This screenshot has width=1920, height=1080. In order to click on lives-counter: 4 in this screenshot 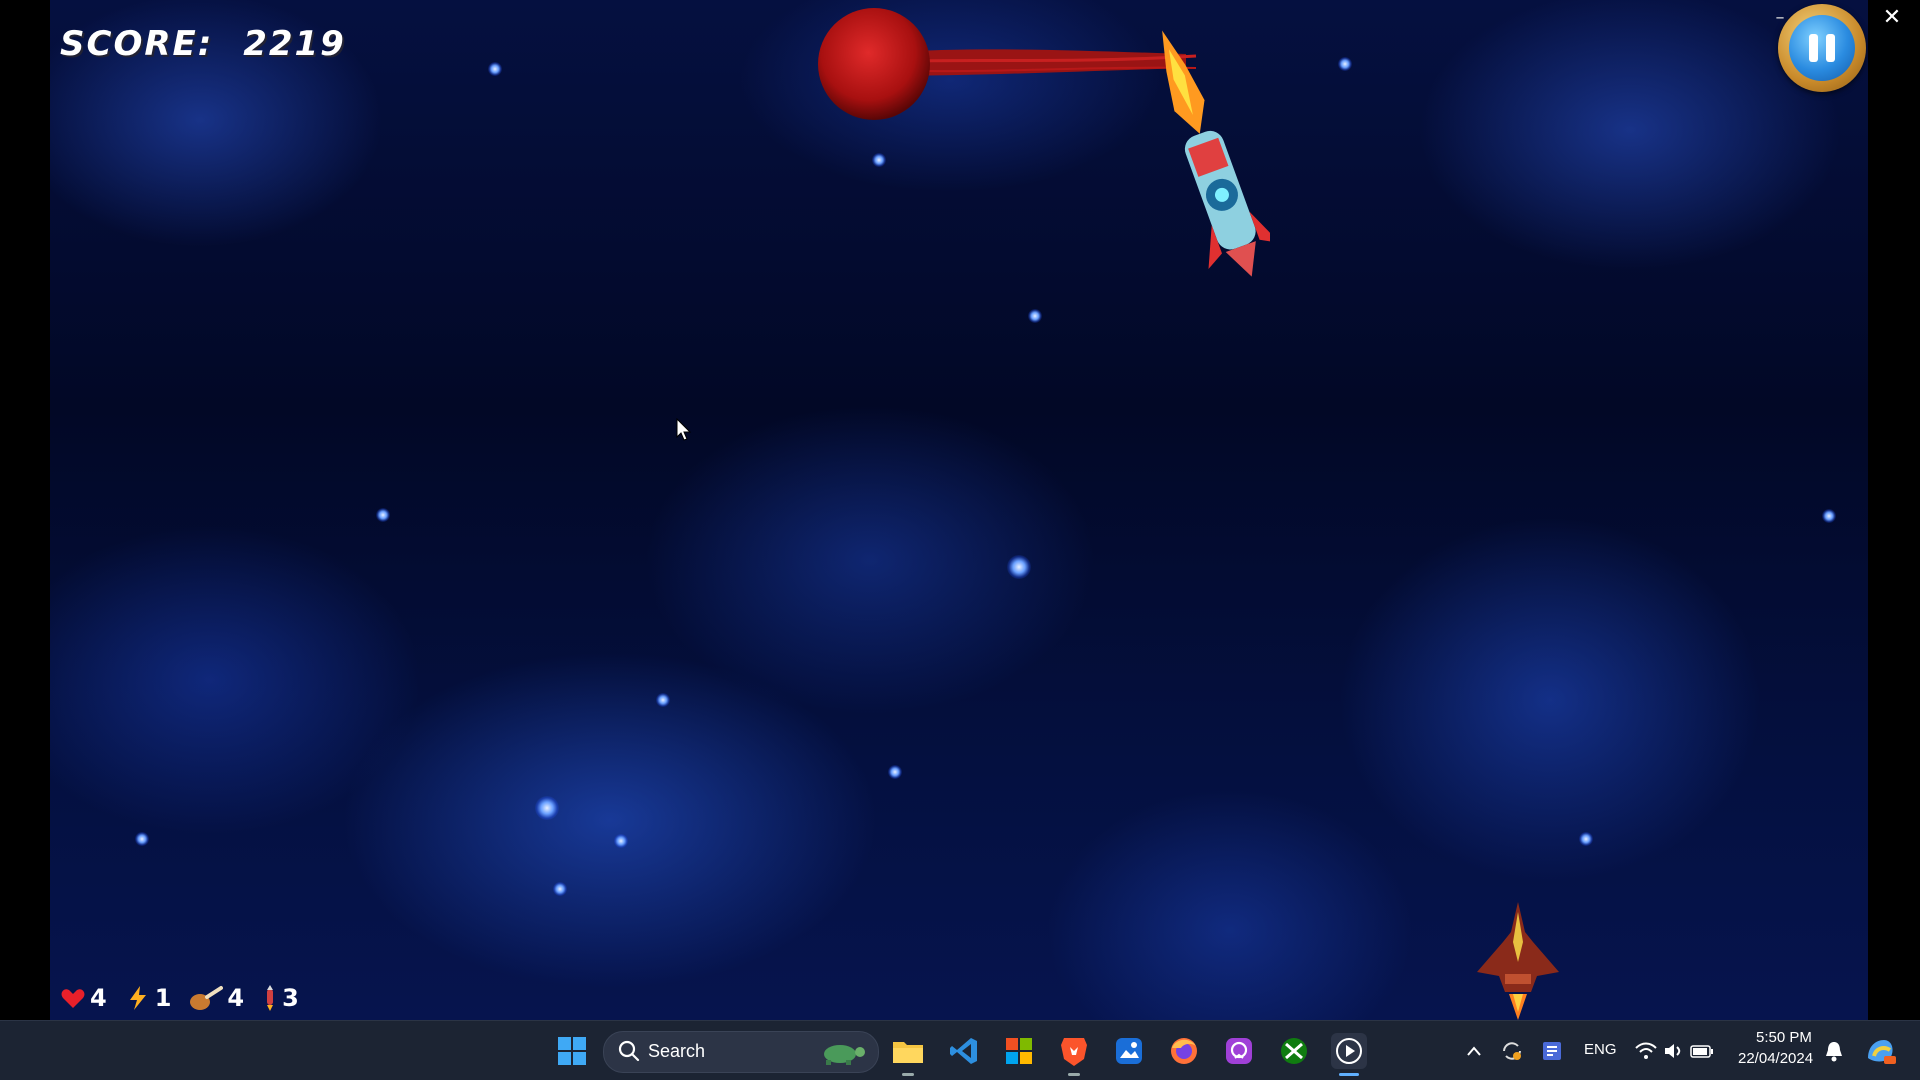, I will do `click(83, 998)`.